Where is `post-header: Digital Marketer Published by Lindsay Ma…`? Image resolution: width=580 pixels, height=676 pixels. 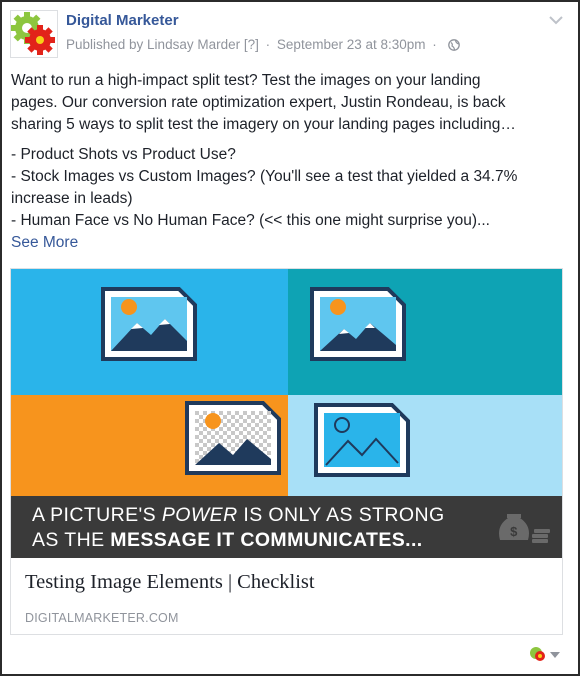
post-header: Digital Marketer Published by Lindsay Ma… is located at coordinates (290, 35).